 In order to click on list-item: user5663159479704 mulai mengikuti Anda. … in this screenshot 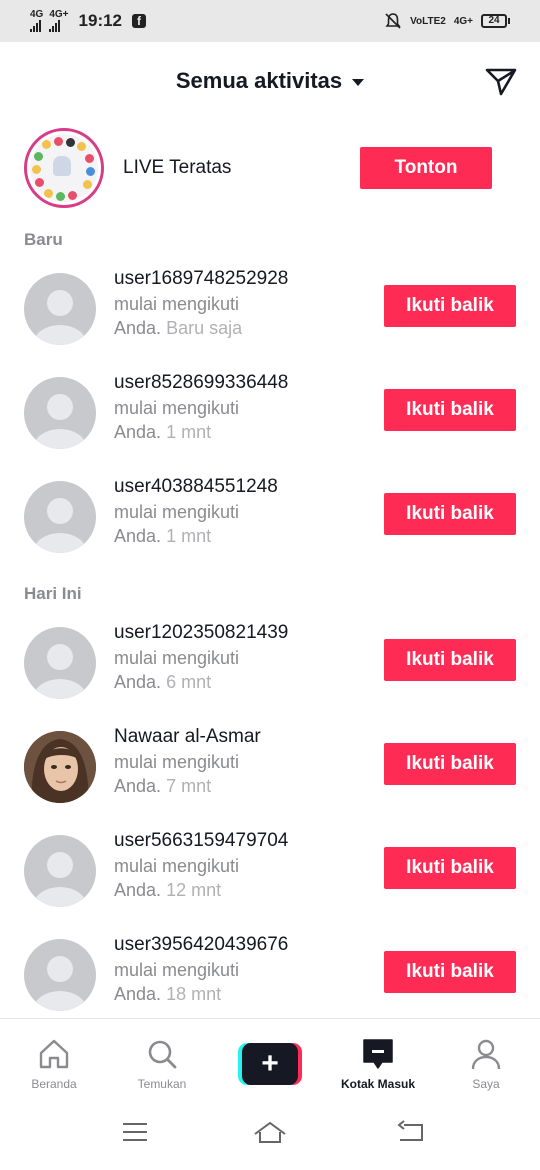, I will do `click(270, 871)`.